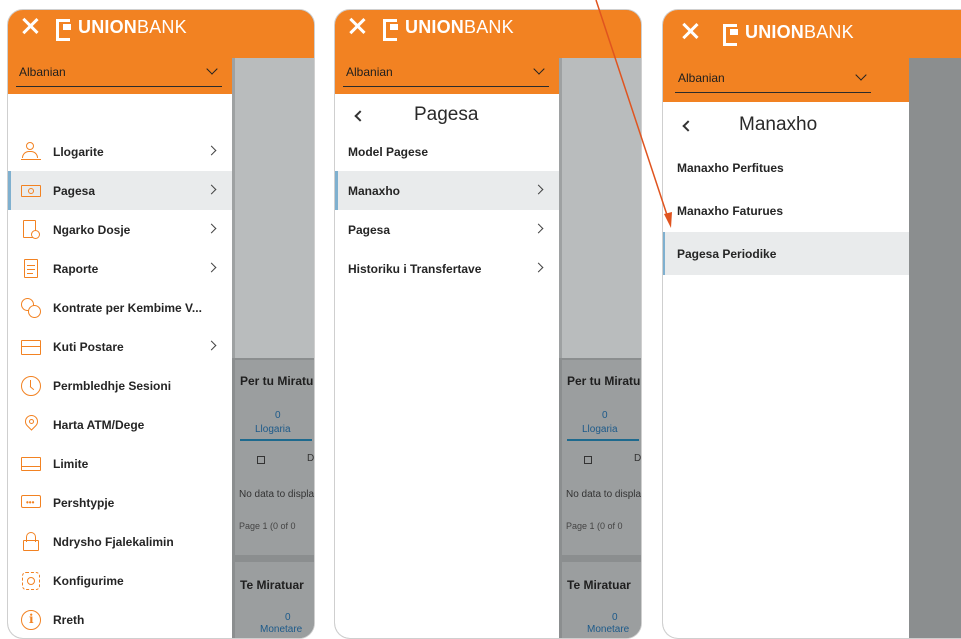  I want to click on submenu-title: Pagesa, so click(446, 114).